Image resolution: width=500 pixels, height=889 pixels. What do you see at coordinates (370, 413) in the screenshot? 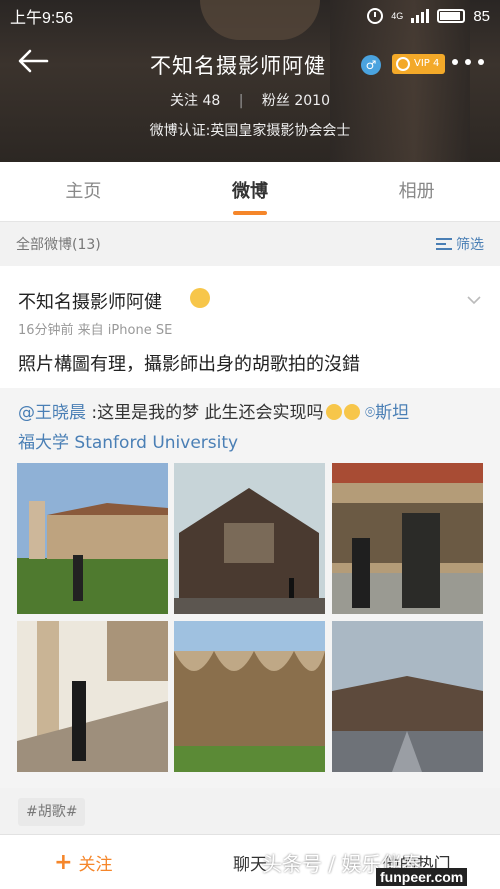
I see `location-icon: ⌾` at bounding box center [370, 413].